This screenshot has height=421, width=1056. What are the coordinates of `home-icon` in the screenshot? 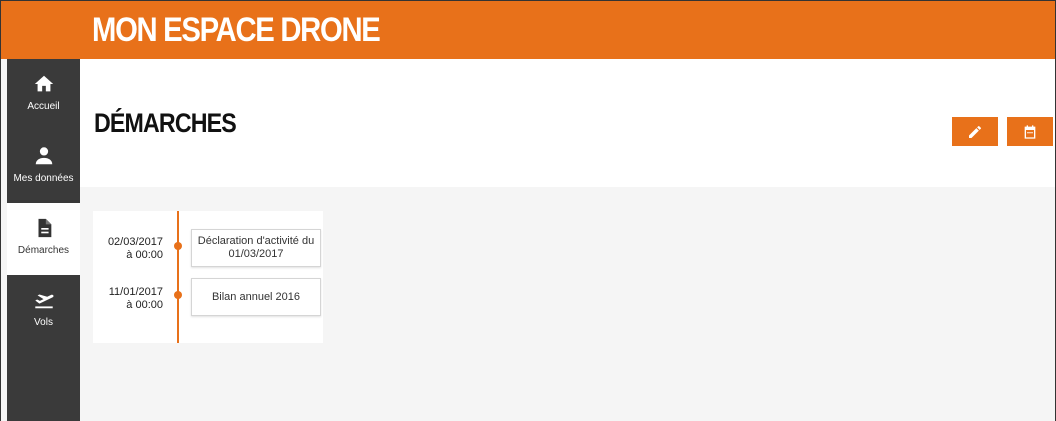 It's located at (43, 83).